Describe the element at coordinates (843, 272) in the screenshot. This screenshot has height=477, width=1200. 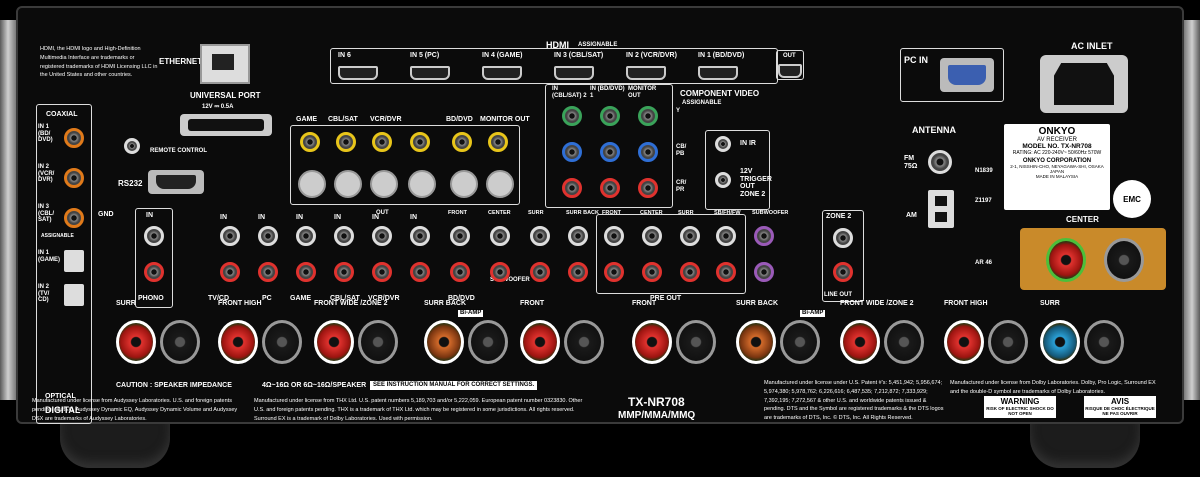
I see `zone2-r-jack` at that location.